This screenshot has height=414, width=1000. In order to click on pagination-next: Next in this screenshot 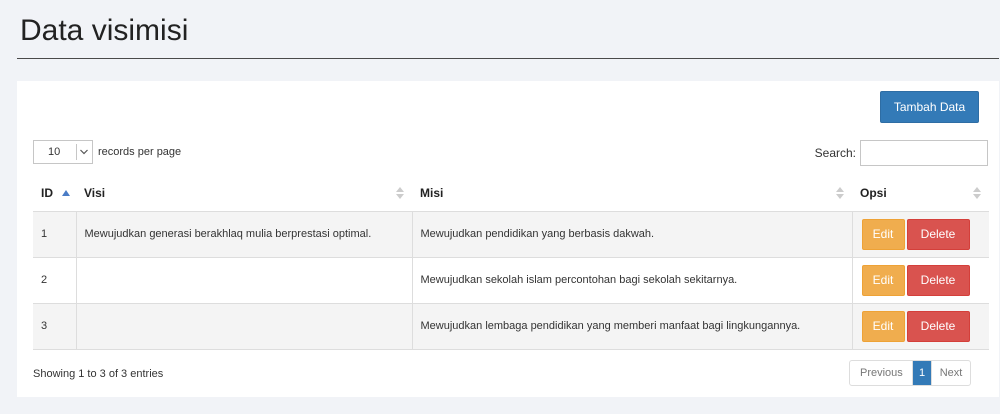, I will do `click(950, 373)`.